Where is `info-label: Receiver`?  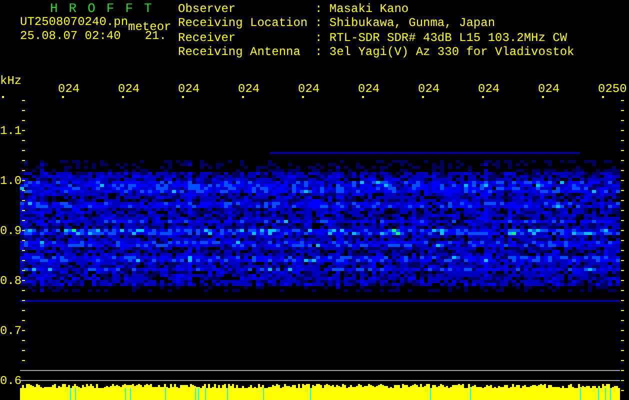
info-label: Receiver is located at coordinates (207, 39).